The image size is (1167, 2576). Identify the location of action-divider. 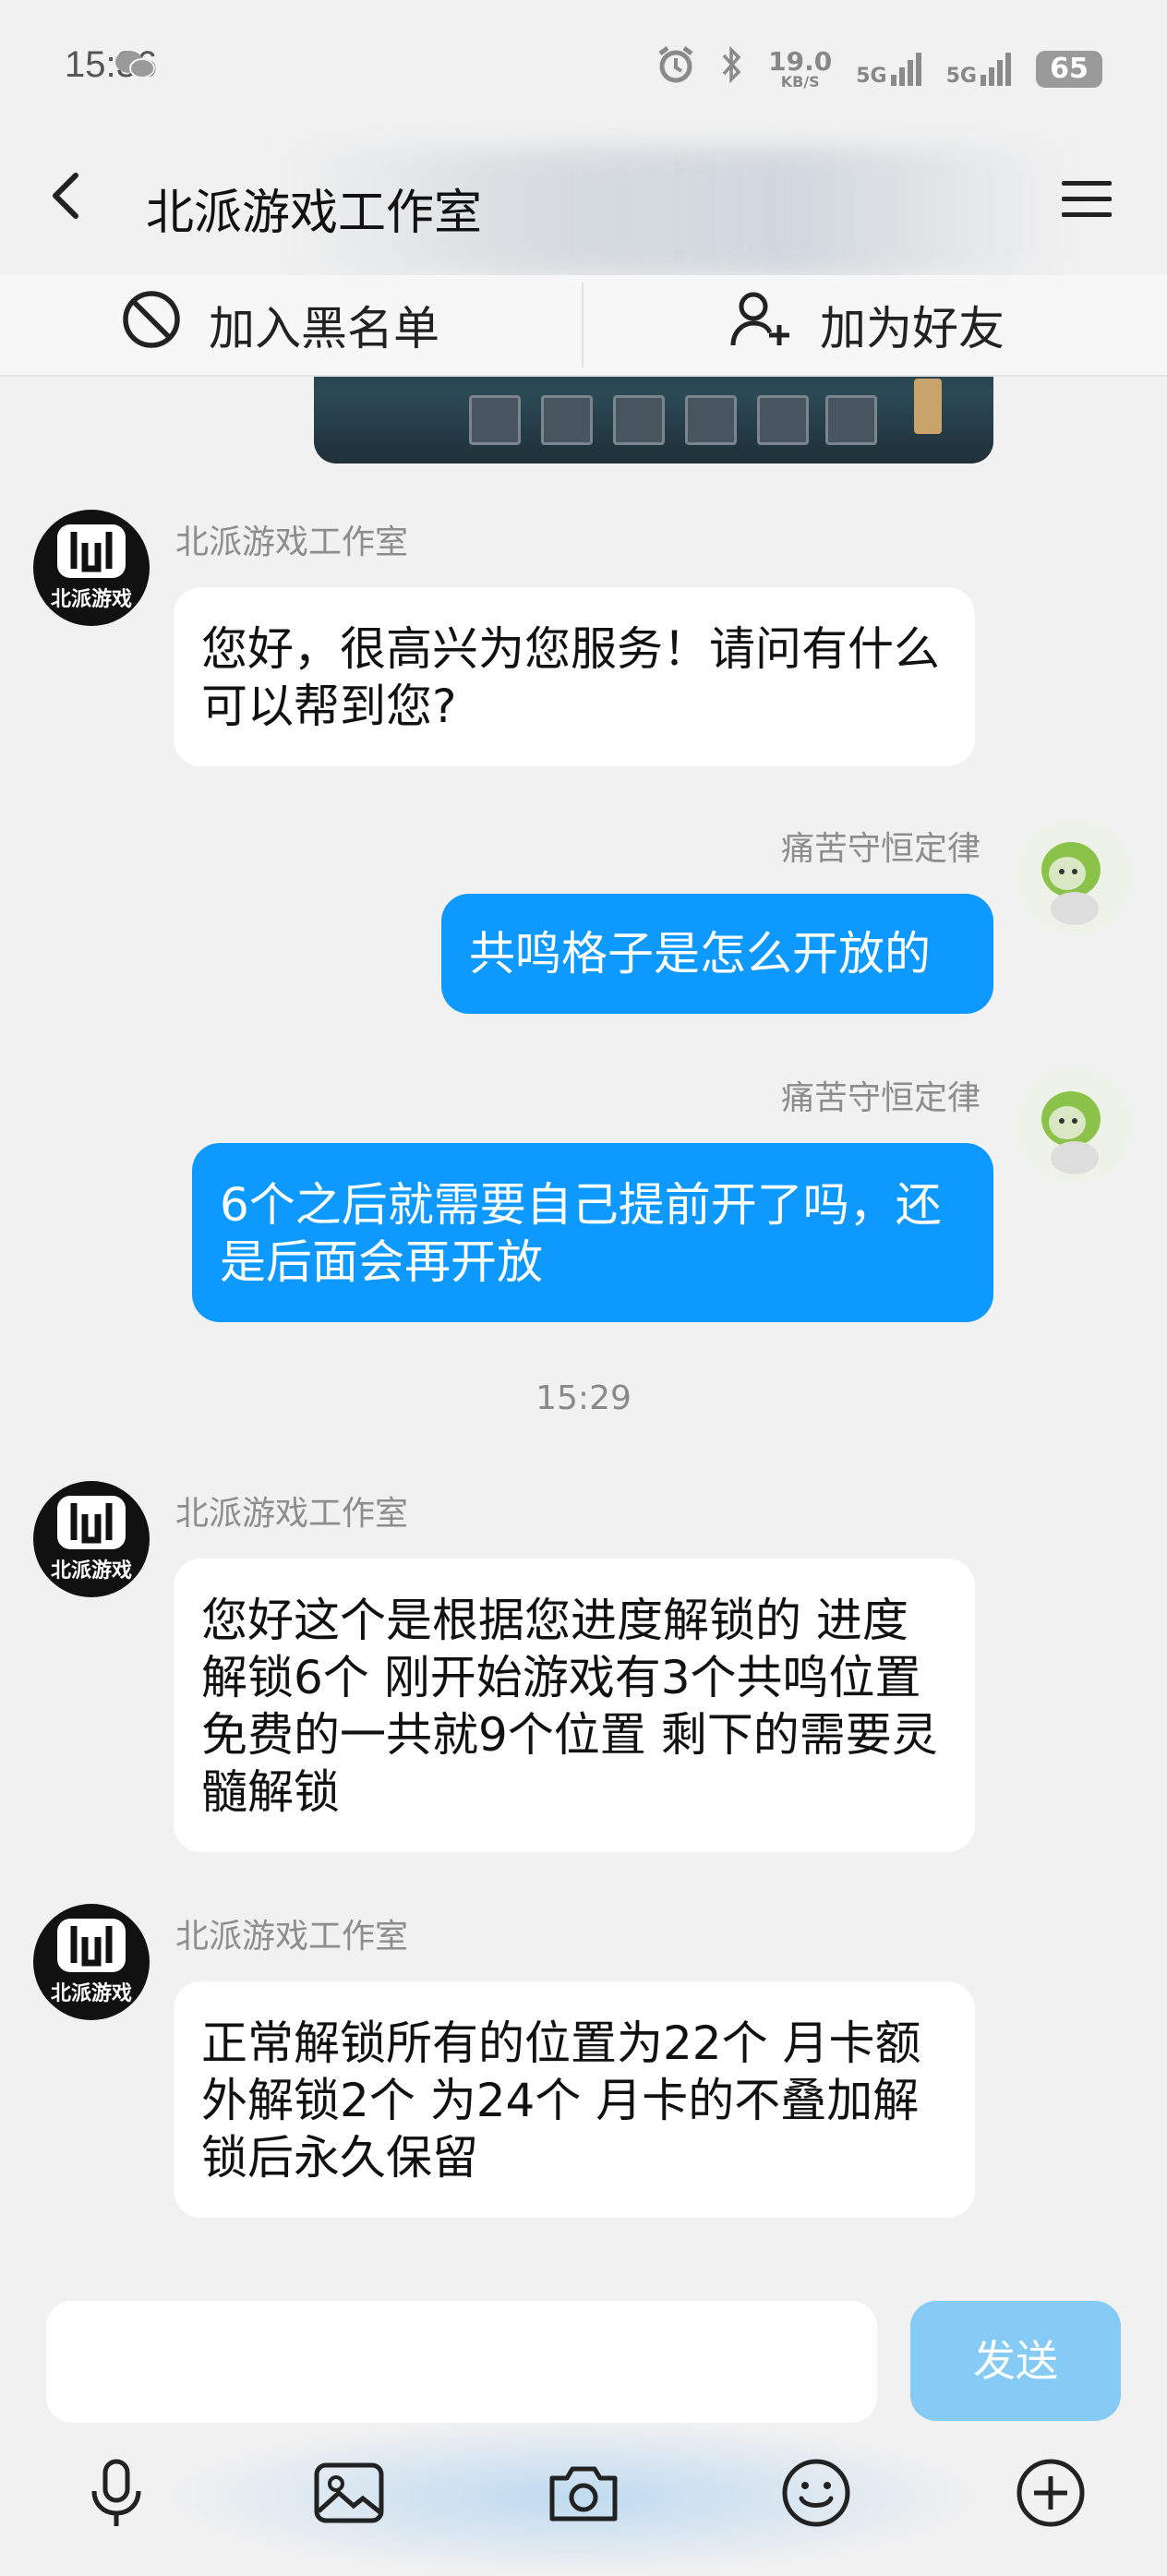
(583, 325).